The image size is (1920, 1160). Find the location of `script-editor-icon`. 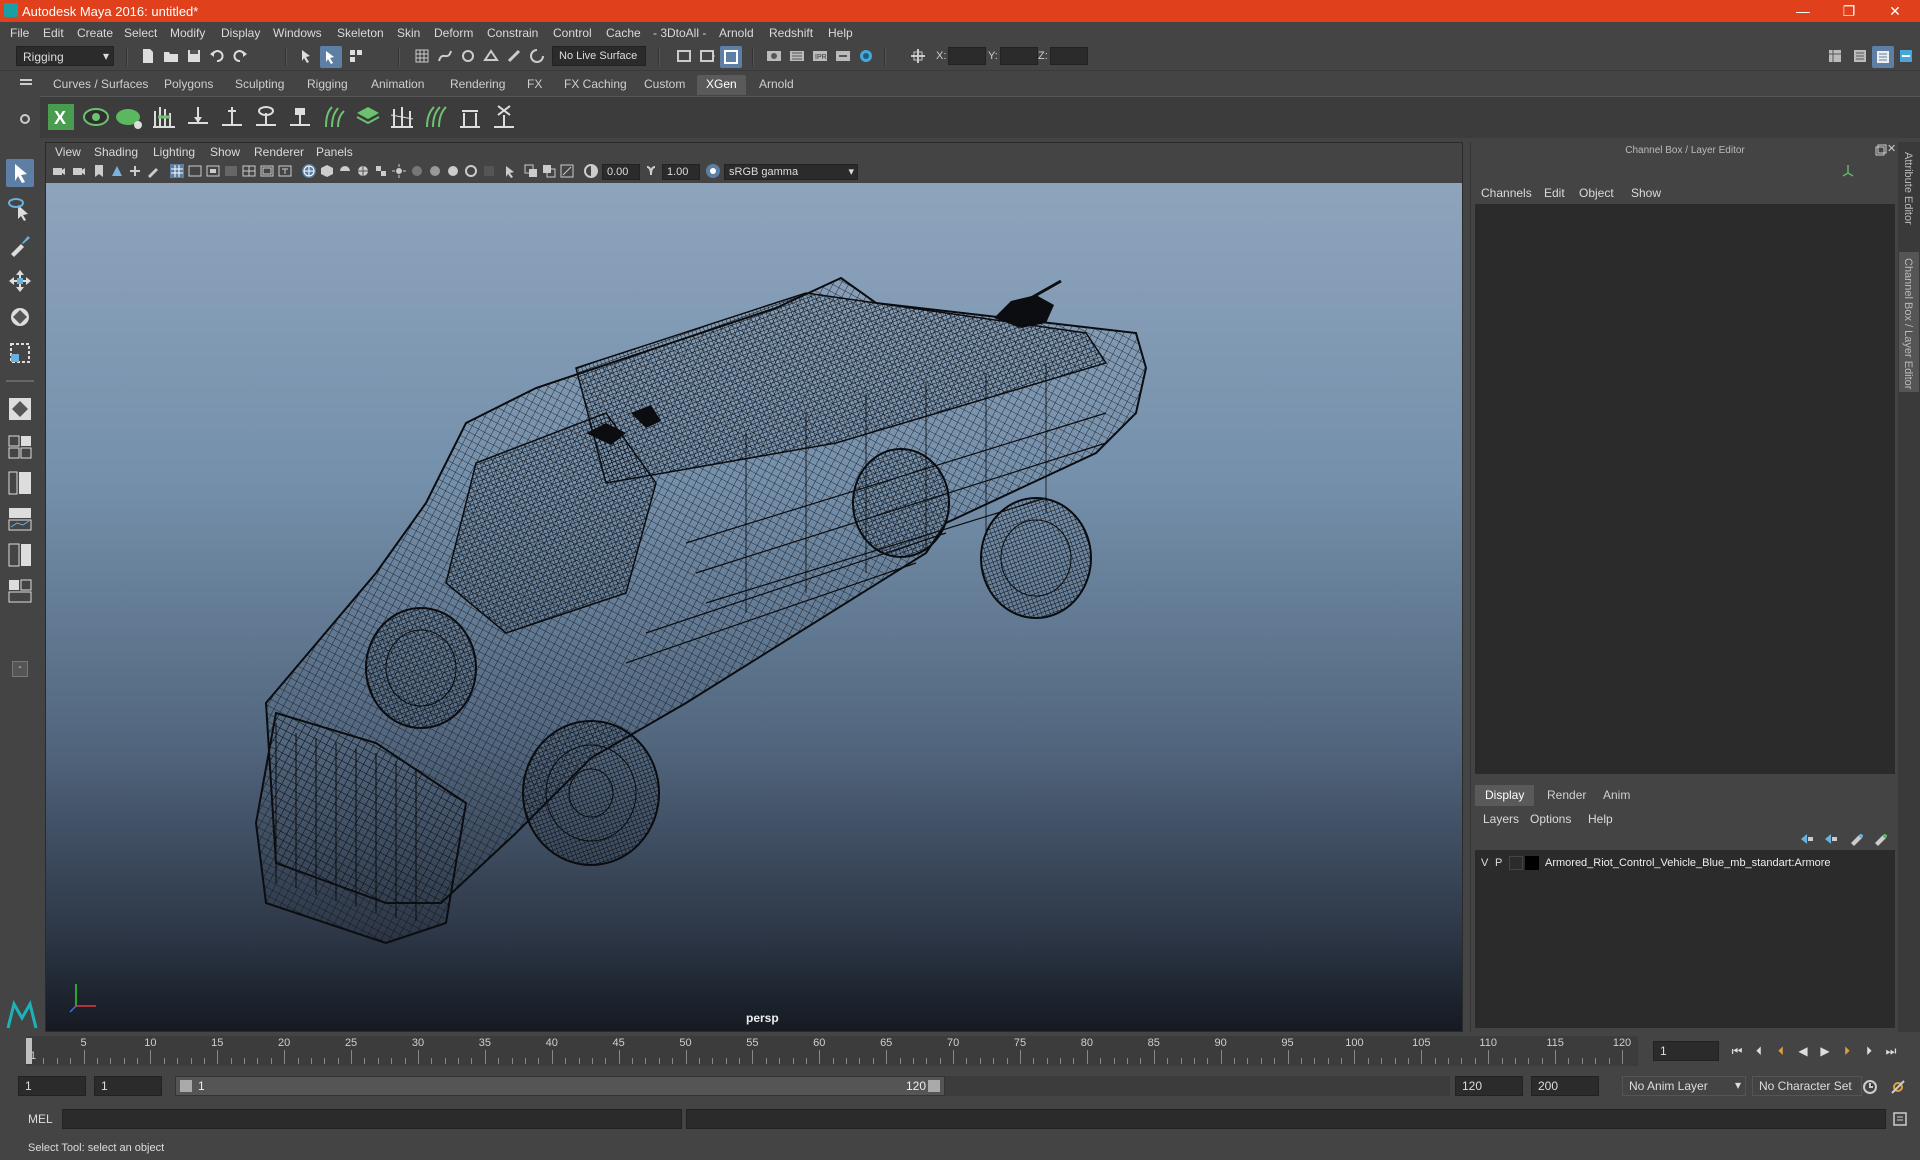

script-editor-icon is located at coordinates (1900, 1119).